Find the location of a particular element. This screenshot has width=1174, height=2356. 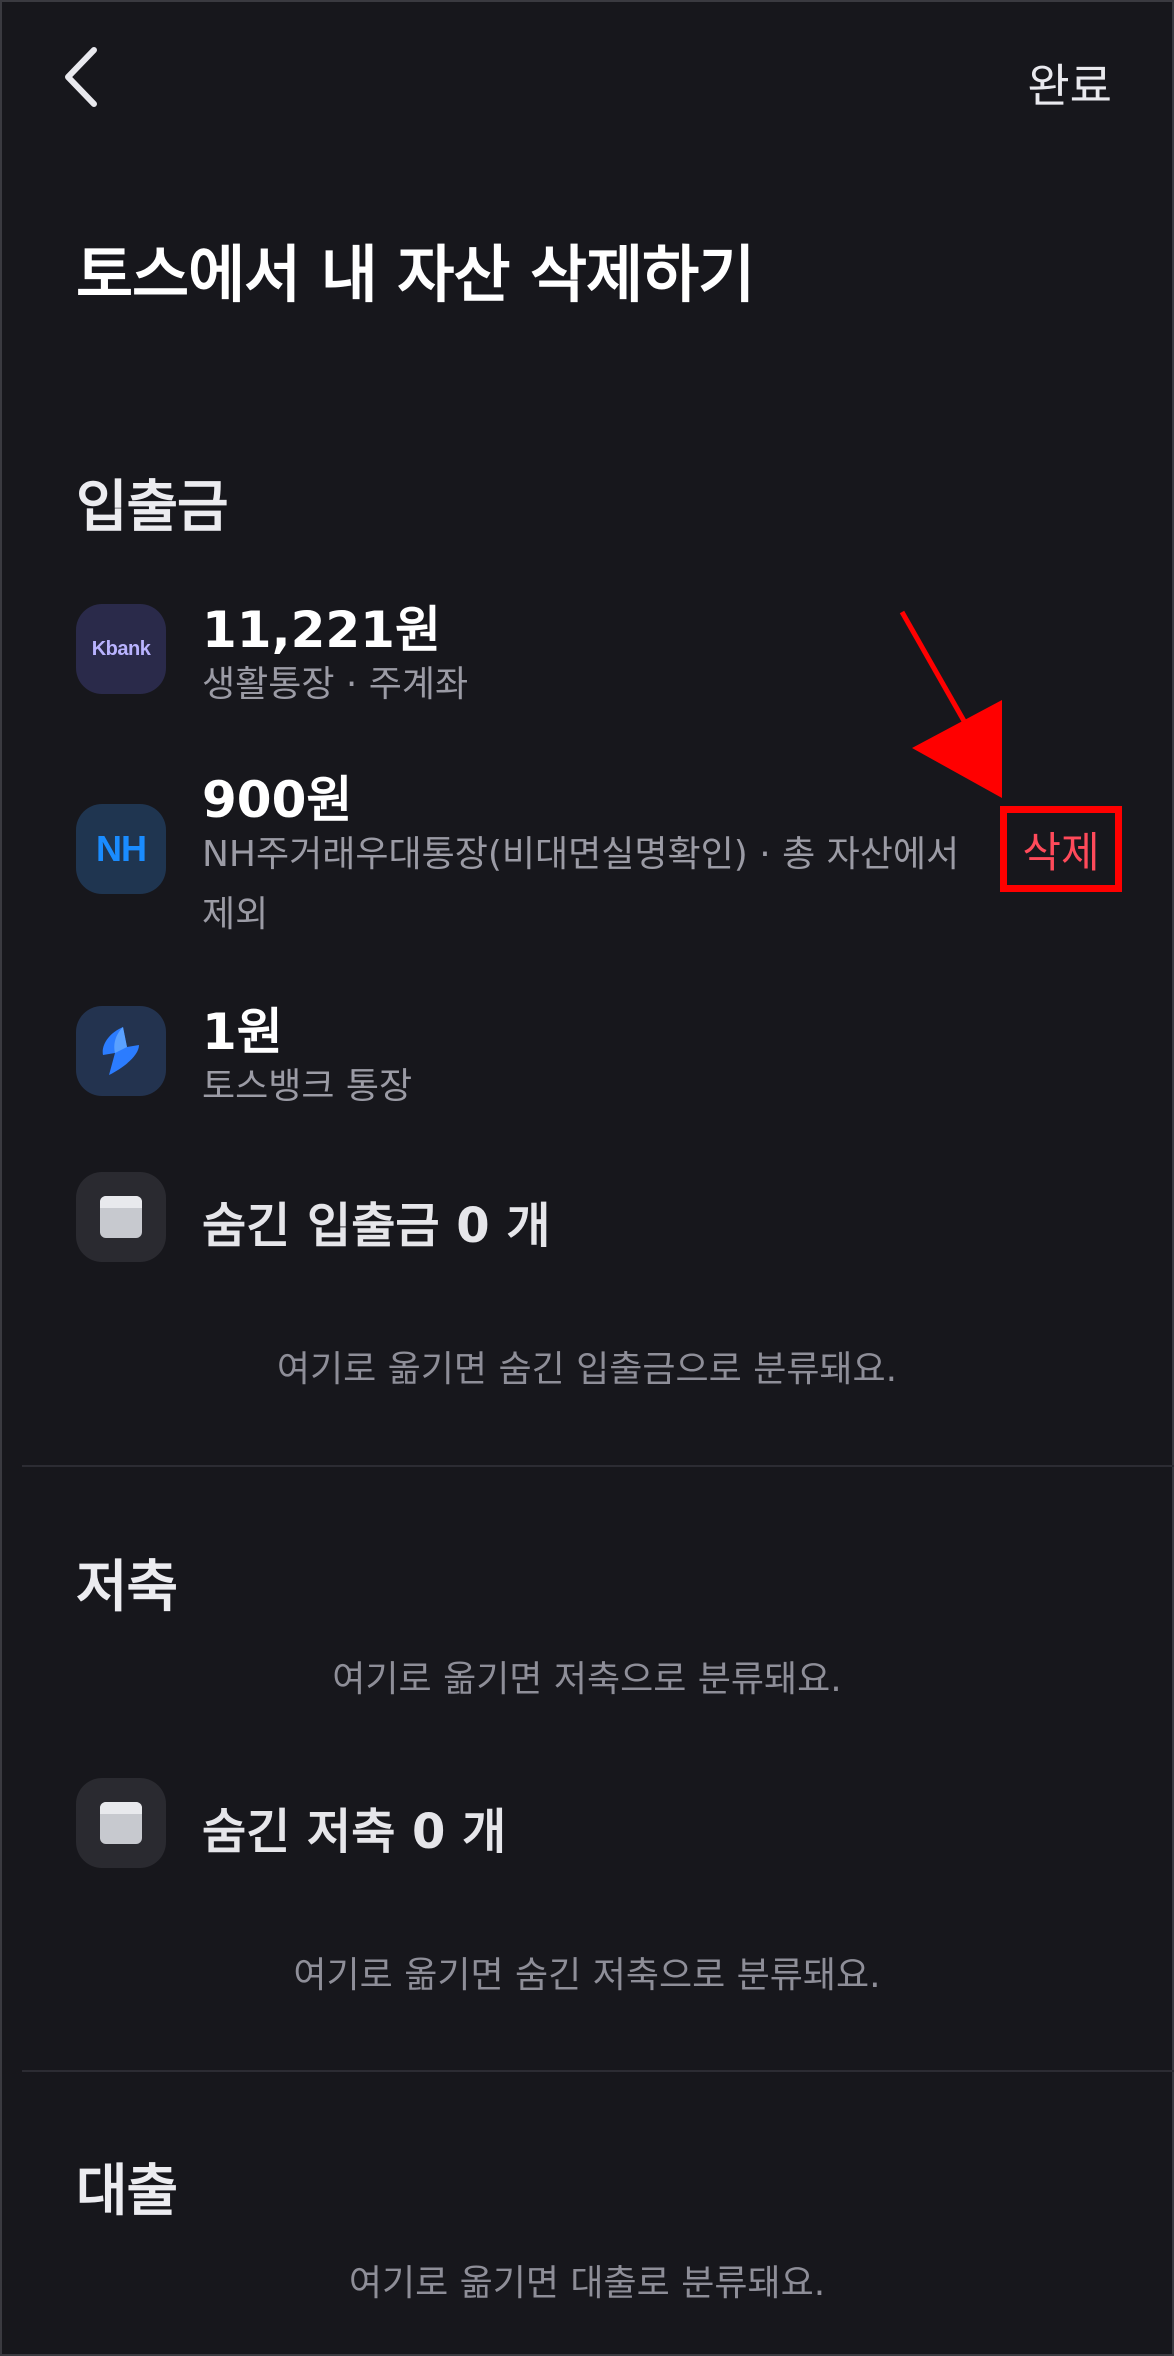

hidden-deposit-row: 숨긴 입출금 0 개 is located at coordinates (596, 1217).